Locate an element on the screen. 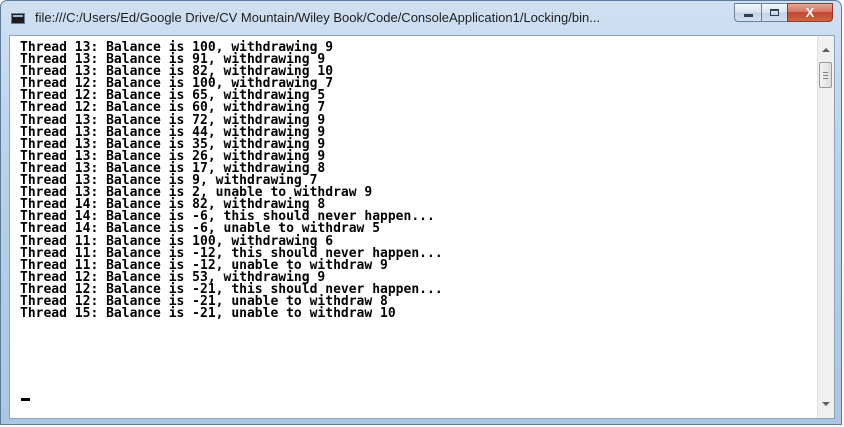 The image size is (844, 427). scrollbar-thumb is located at coordinates (825, 75).